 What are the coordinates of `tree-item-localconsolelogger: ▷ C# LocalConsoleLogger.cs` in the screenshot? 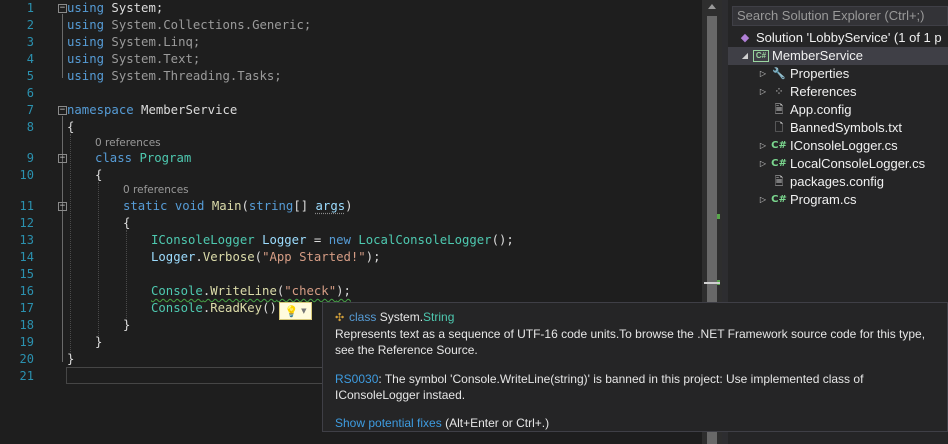 It's located at (840, 164).